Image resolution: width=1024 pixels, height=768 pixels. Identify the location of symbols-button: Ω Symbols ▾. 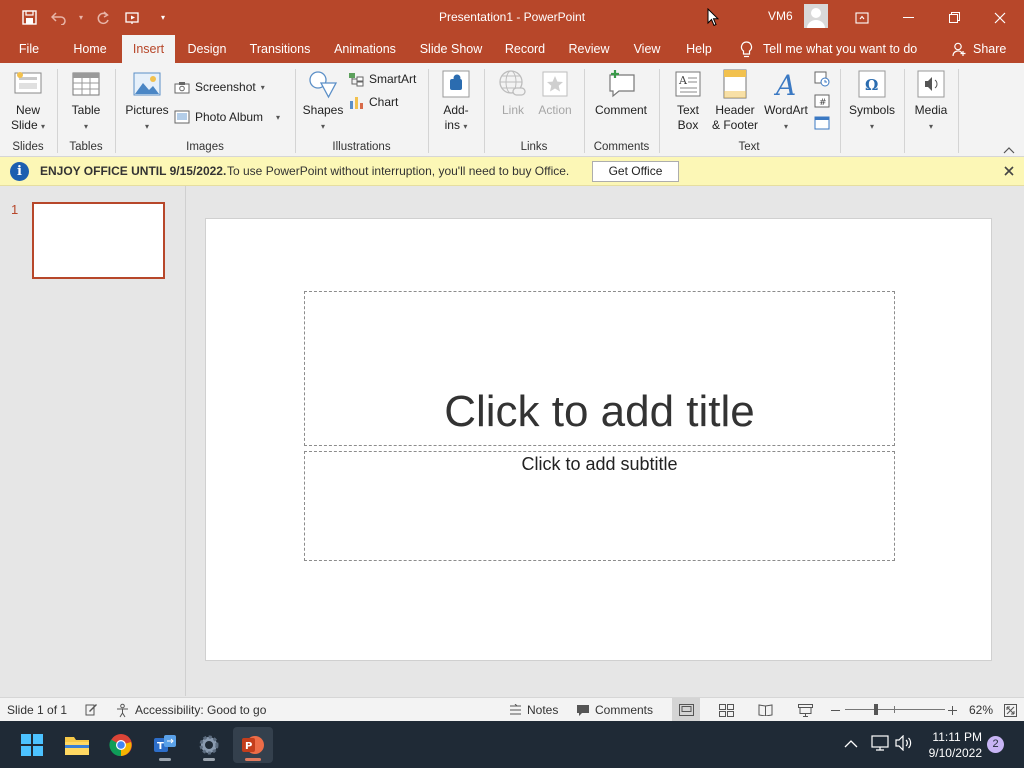
(872, 101).